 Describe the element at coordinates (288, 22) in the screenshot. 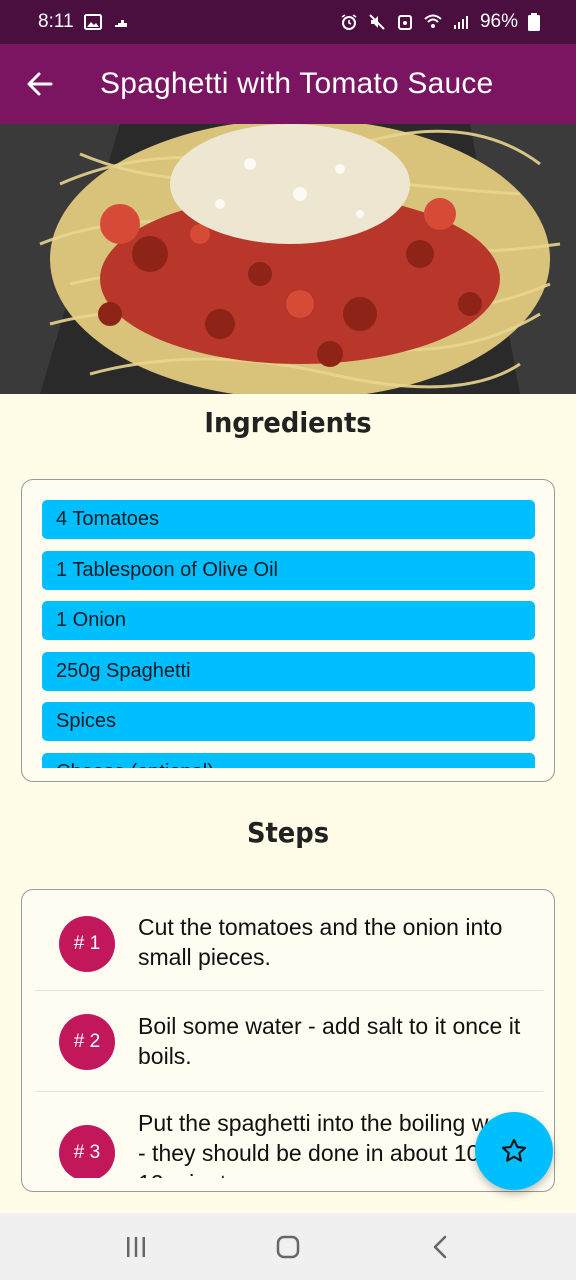

I see `status-bar: 8:11 96%` at that location.